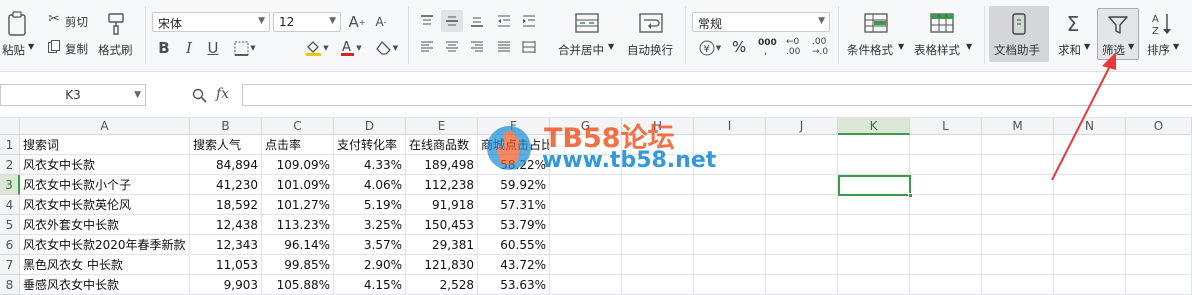 The image size is (1192, 295). What do you see at coordinates (370, 165) in the screenshot?
I see `cell-d2: 4.33%` at bounding box center [370, 165].